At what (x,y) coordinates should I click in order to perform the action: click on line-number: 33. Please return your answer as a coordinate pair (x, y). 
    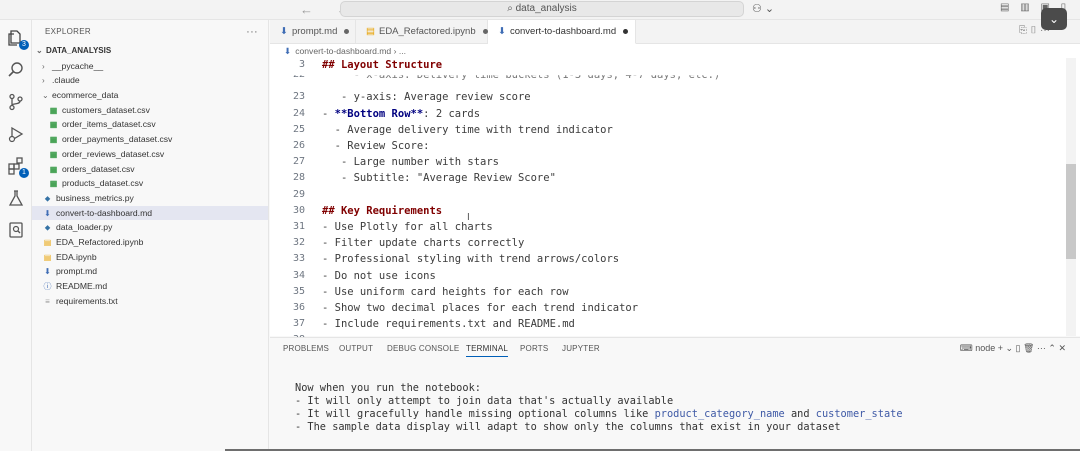
    Looking at the image, I should click on (298, 259).